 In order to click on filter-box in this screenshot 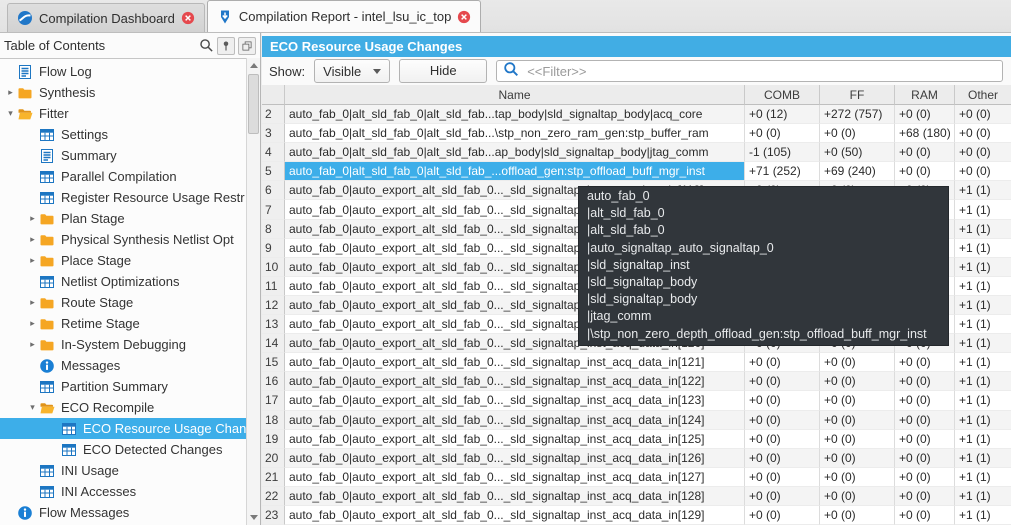, I will do `click(749, 71)`.